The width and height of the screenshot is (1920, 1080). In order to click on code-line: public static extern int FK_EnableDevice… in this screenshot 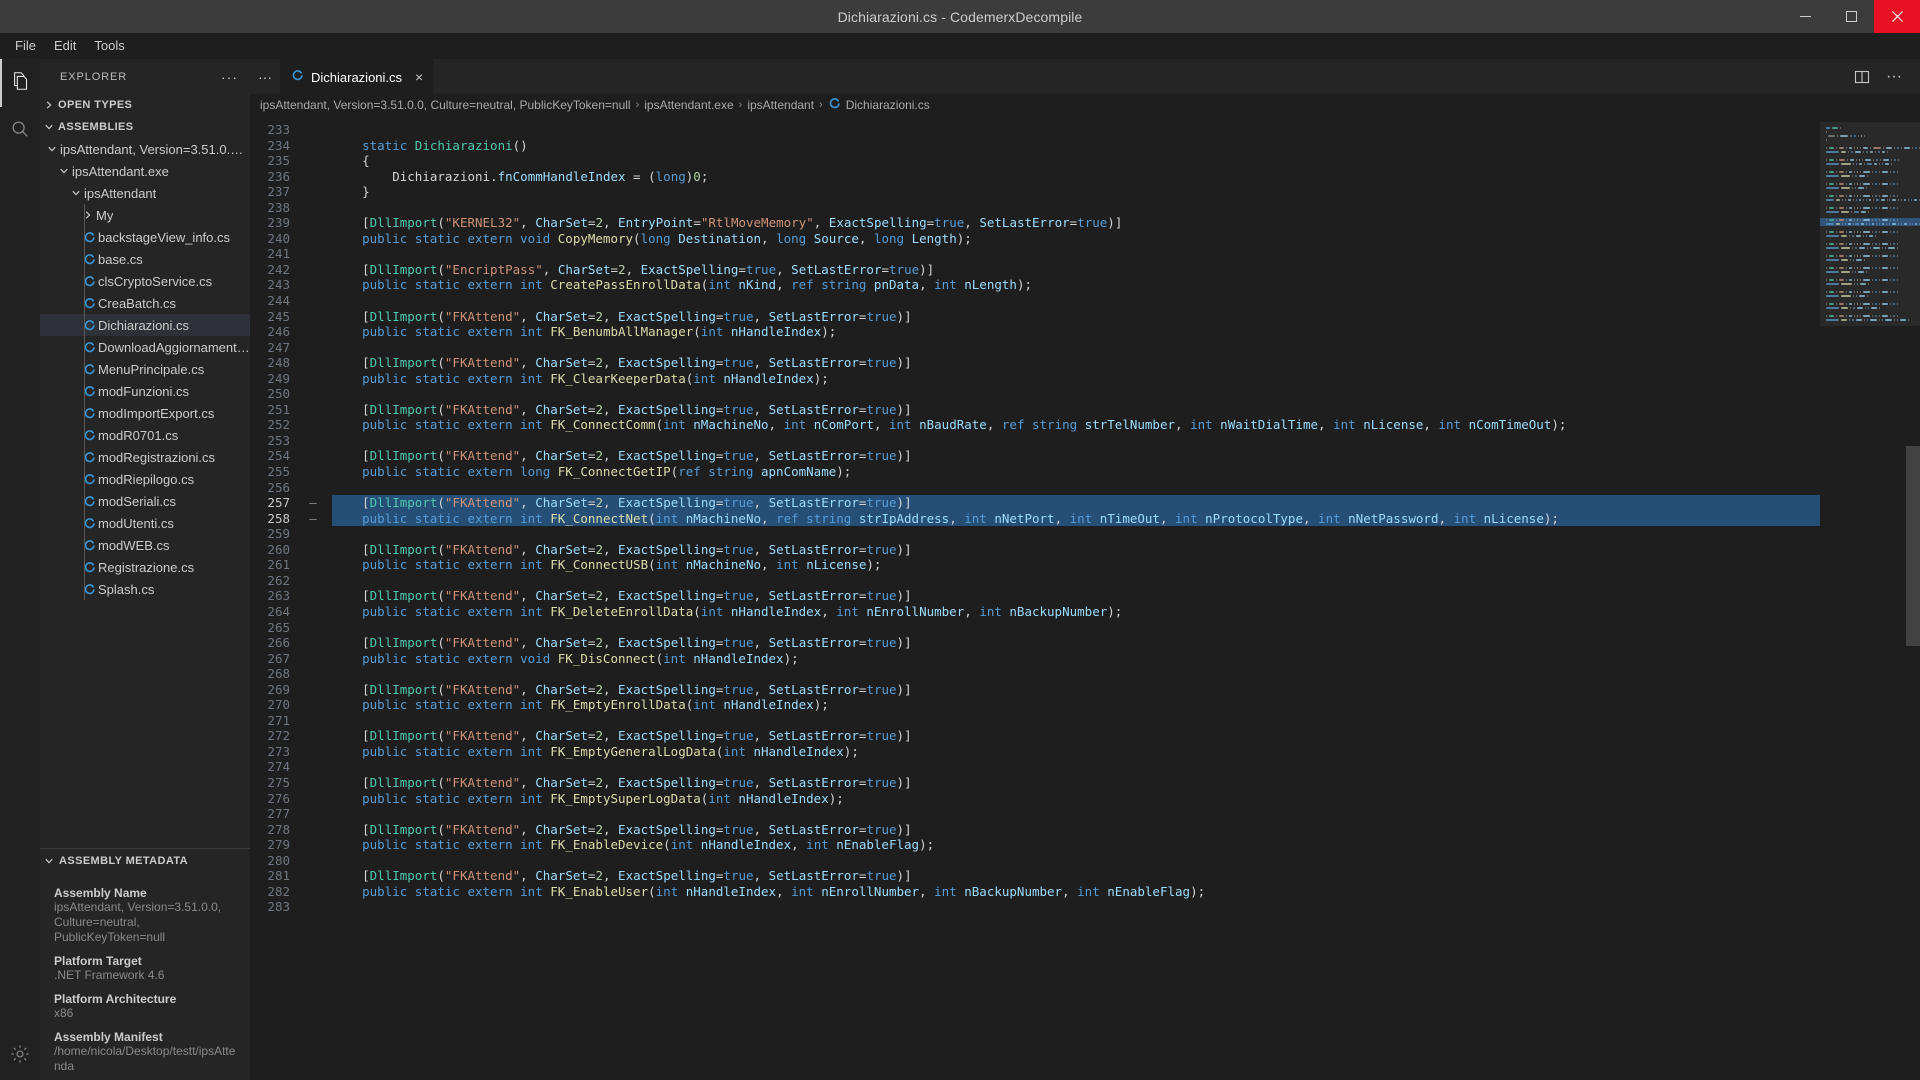, I will do `click(1076, 845)`.